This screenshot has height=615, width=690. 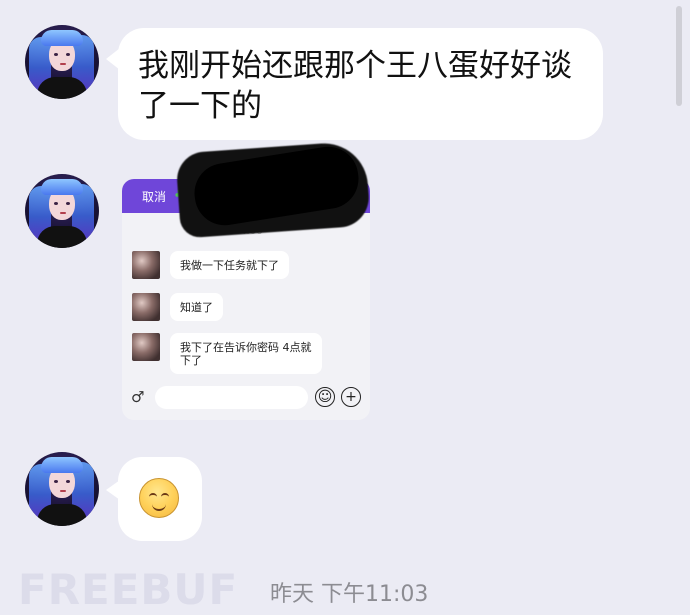 I want to click on screenshot-input-bar: ♂ ☺ +, so click(x=246, y=400).